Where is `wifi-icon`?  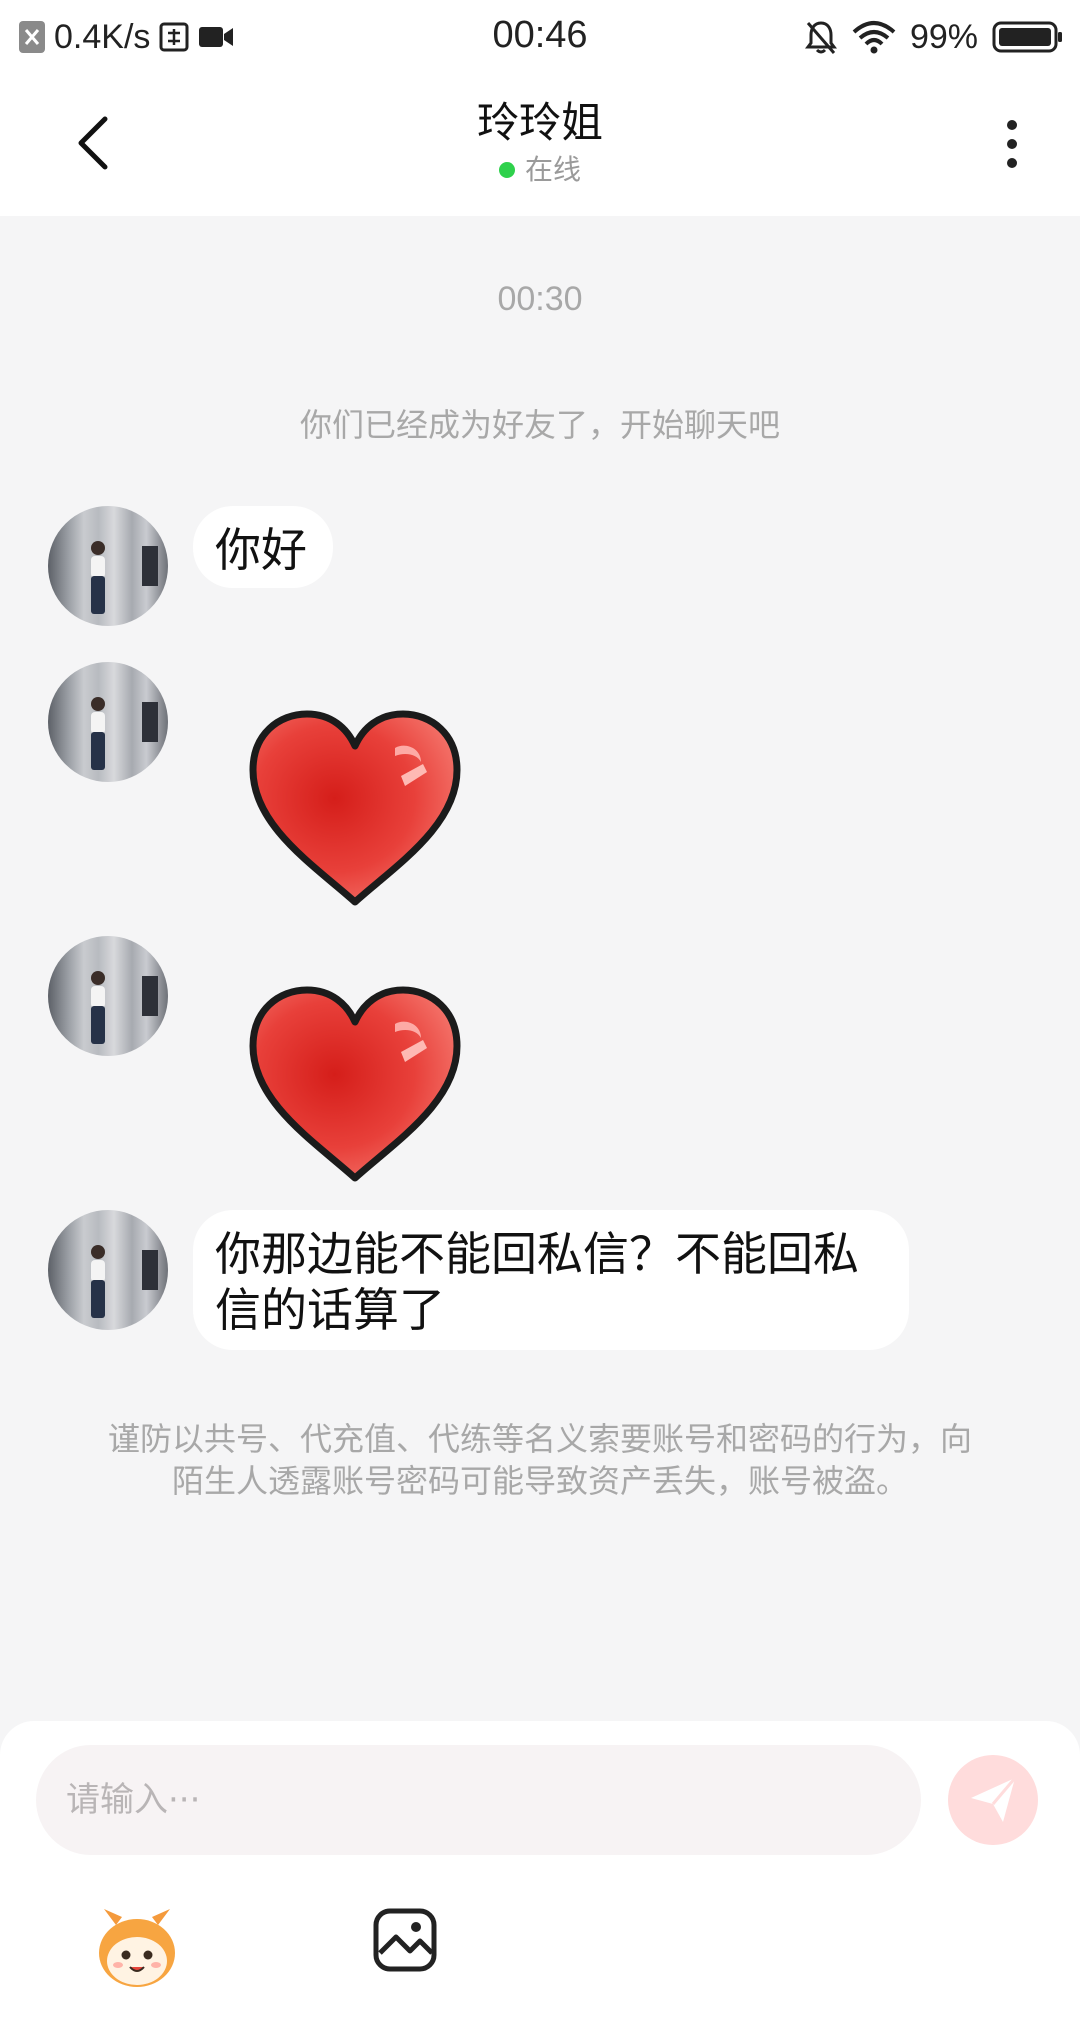 wifi-icon is located at coordinates (874, 37).